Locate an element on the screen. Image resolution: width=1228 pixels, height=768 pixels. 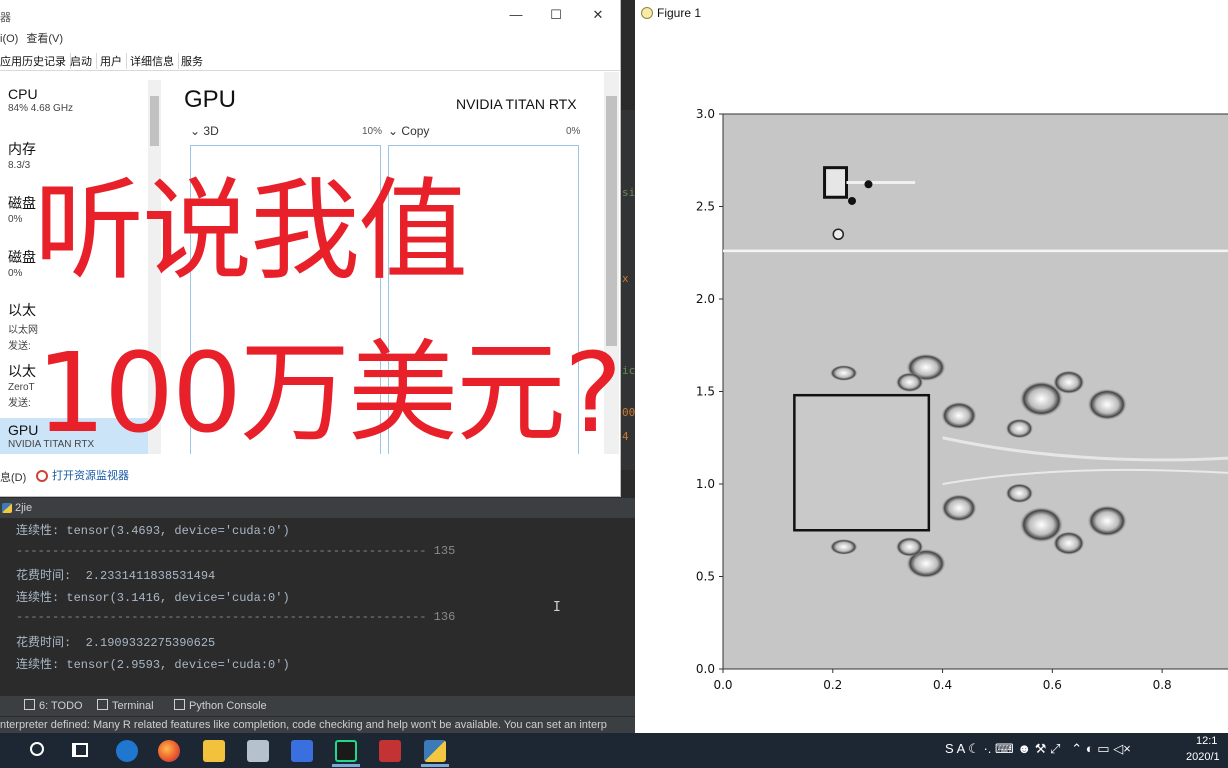
tray-user-icon: ☻ is located at coordinates (1024, 748).